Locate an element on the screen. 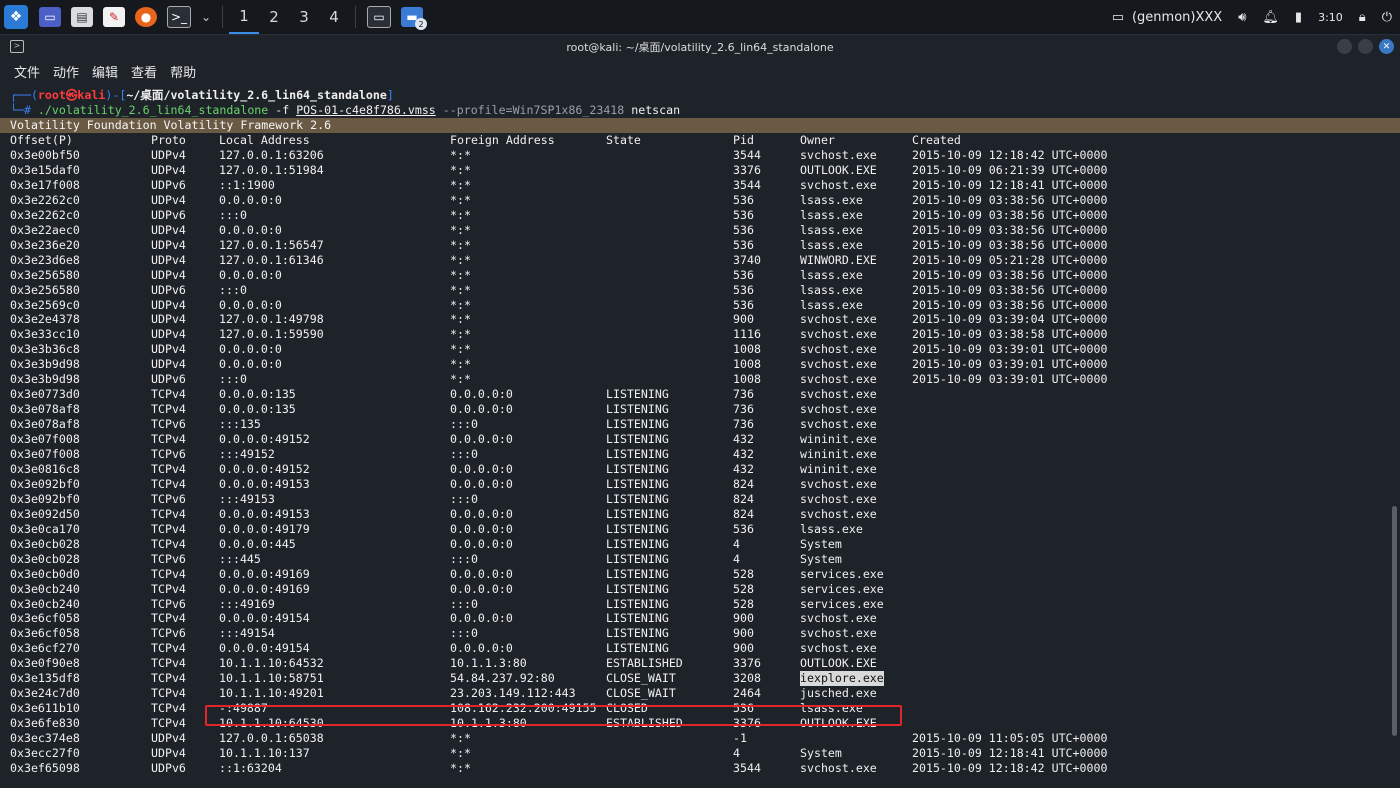  workspace-4: 4 is located at coordinates (334, 17).